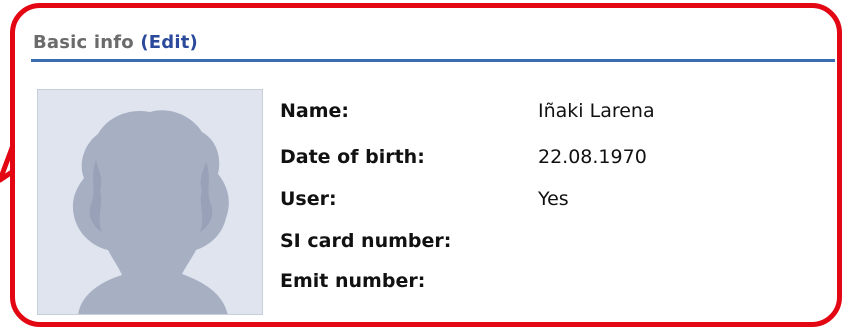  What do you see at coordinates (596, 111) in the screenshot?
I see `field-value-name: Iñaki Larena` at bounding box center [596, 111].